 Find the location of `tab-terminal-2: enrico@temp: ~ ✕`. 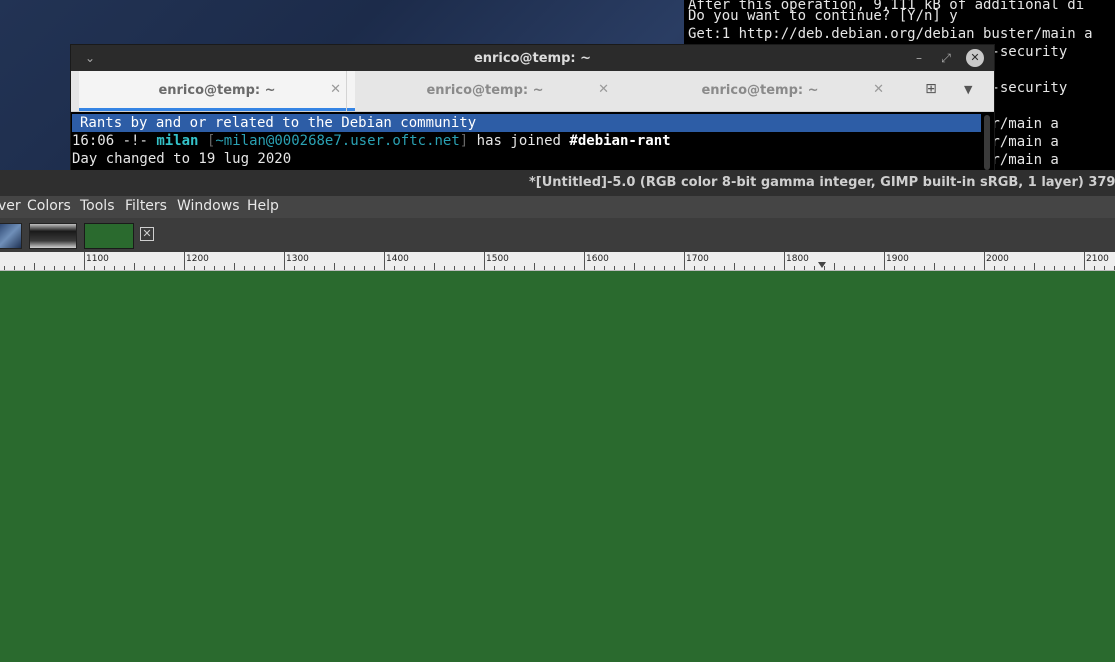

tab-terminal-2: enrico@temp: ~ ✕ is located at coordinates (484, 91).